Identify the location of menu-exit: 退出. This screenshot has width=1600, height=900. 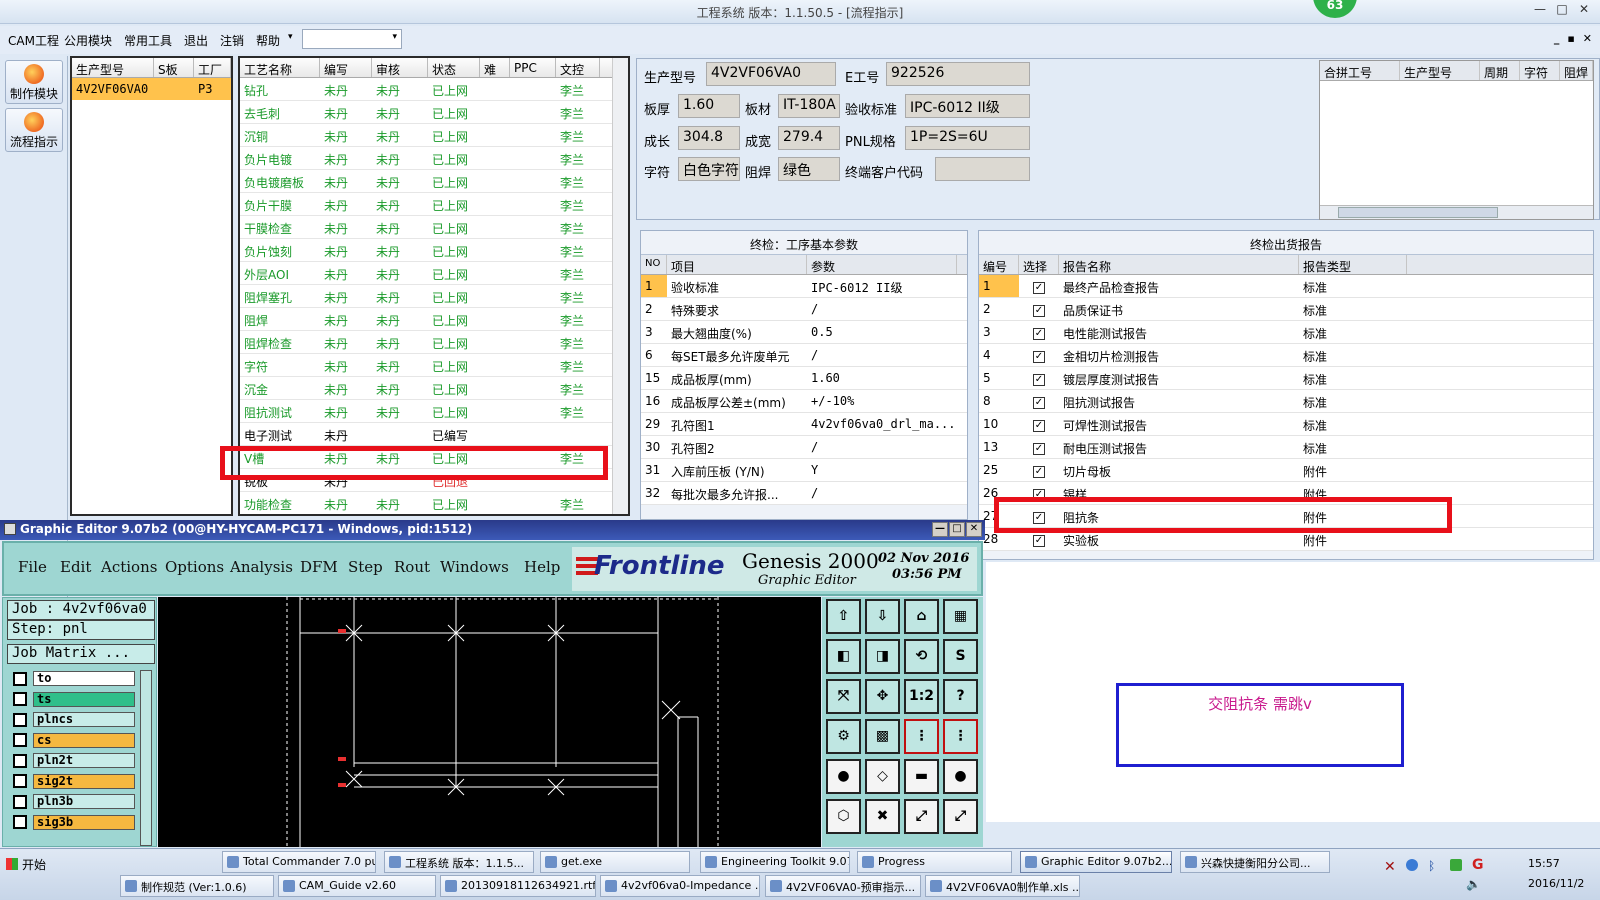
(196, 40).